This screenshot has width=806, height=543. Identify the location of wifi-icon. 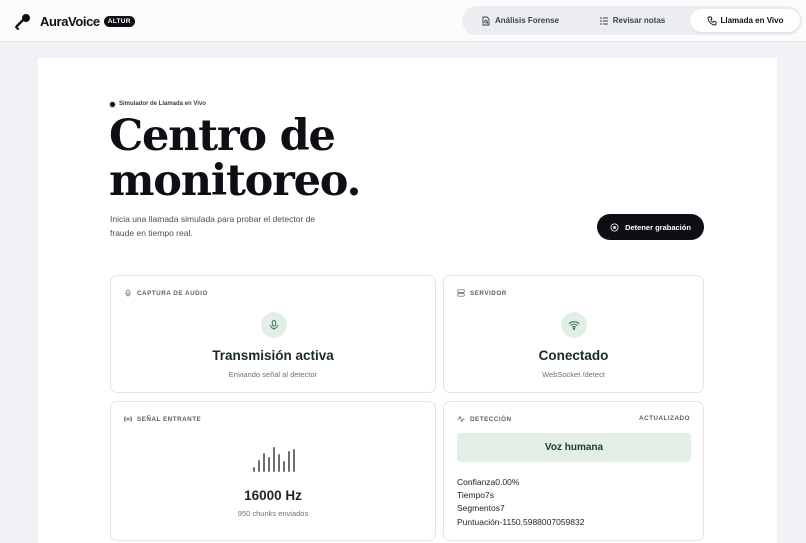
(574, 325).